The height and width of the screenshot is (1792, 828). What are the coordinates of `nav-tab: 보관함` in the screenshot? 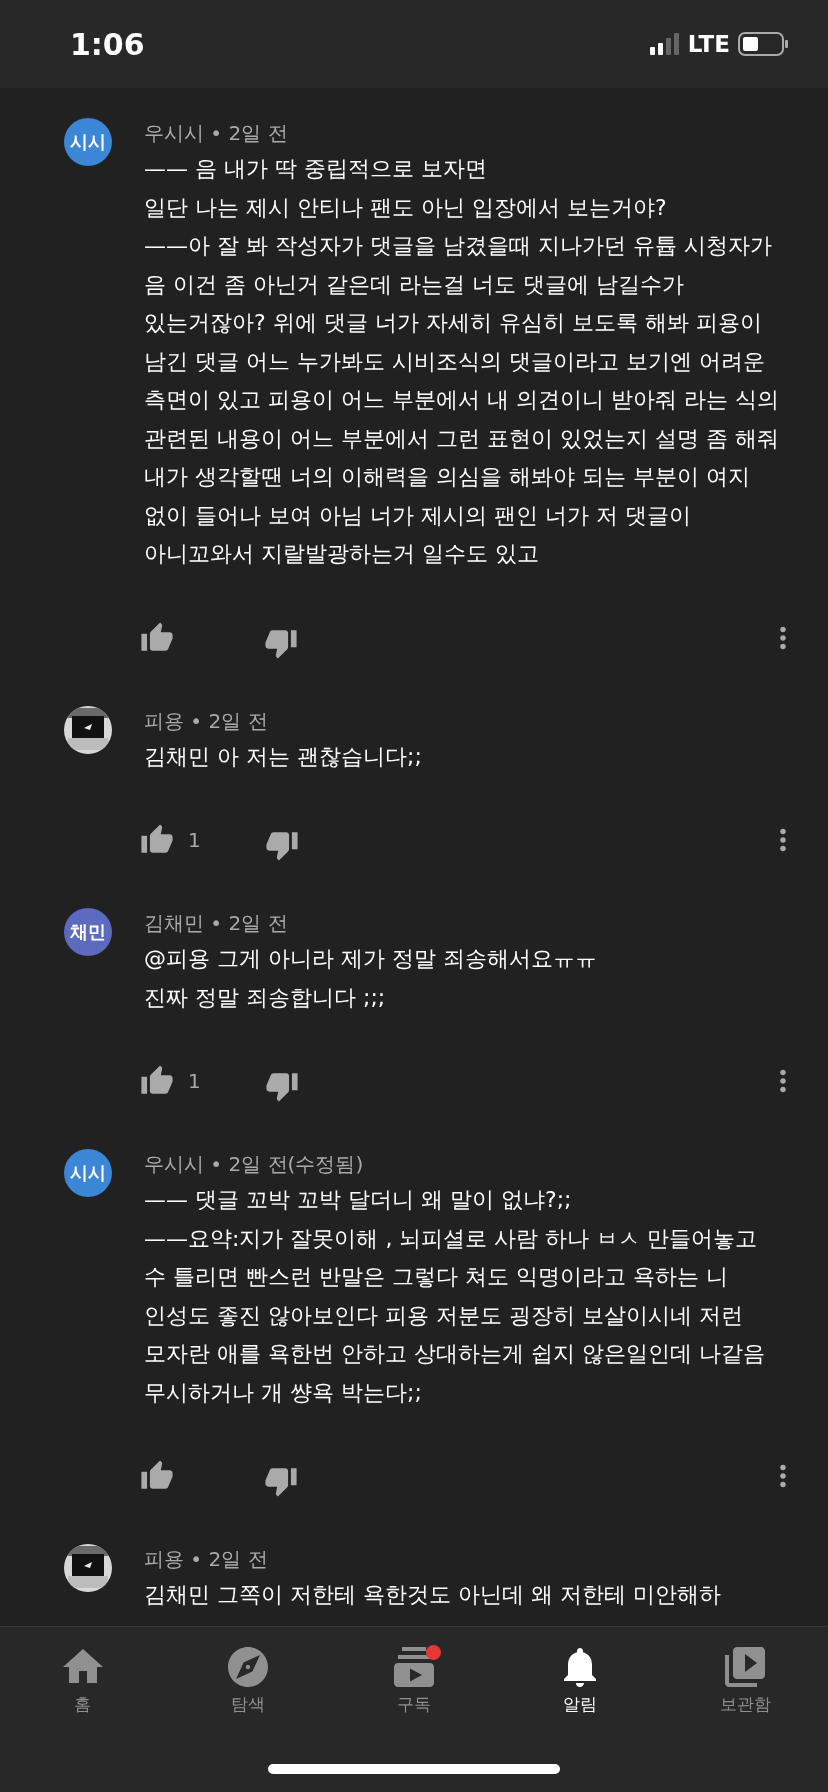 It's located at (745, 1679).